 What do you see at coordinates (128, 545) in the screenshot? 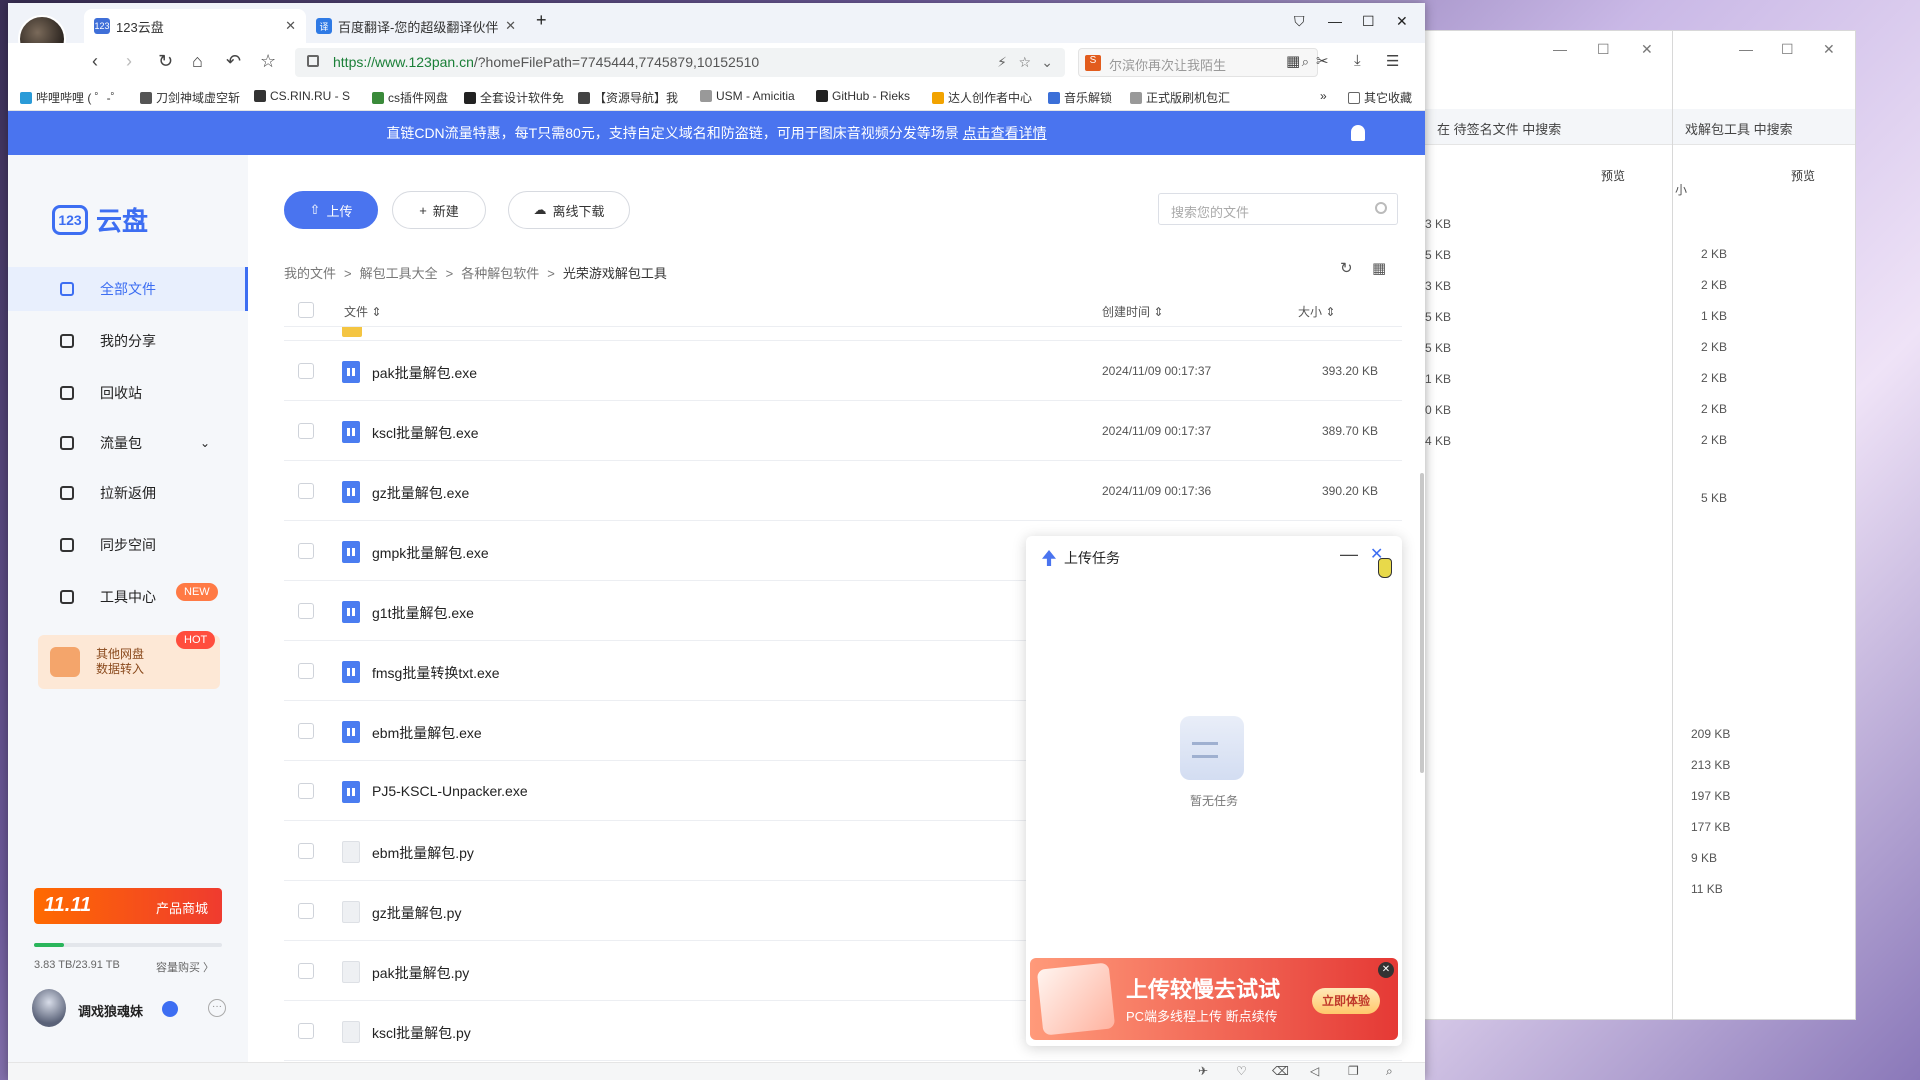
I see `sidebar-item-sync-space: 同步空间` at bounding box center [128, 545].